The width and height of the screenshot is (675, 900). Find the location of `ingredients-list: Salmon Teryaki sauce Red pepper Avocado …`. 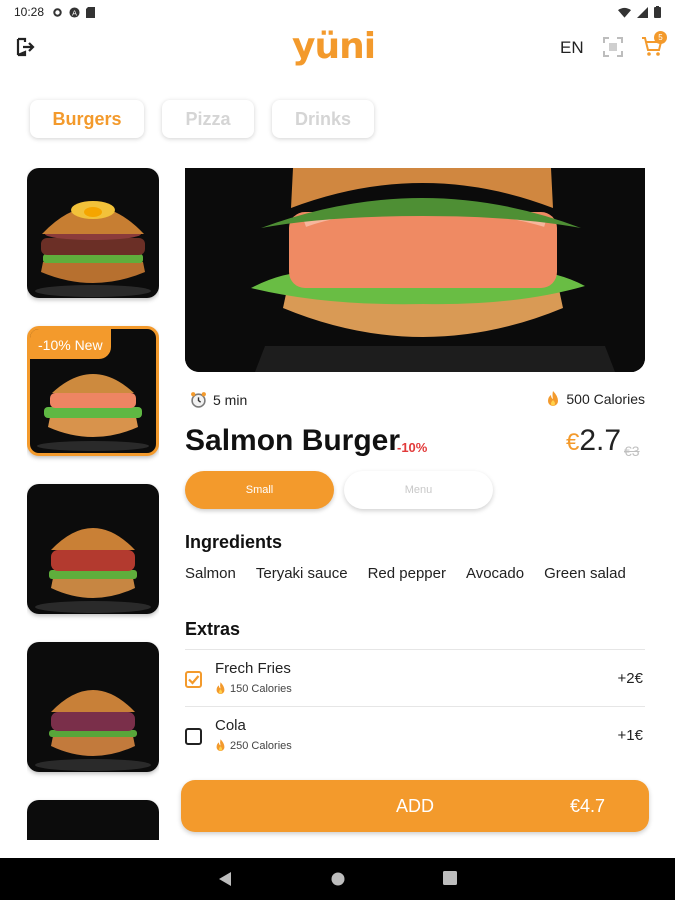

ingredients-list: Salmon Teryaki sauce Red pepper Avocado … is located at coordinates (415, 573).